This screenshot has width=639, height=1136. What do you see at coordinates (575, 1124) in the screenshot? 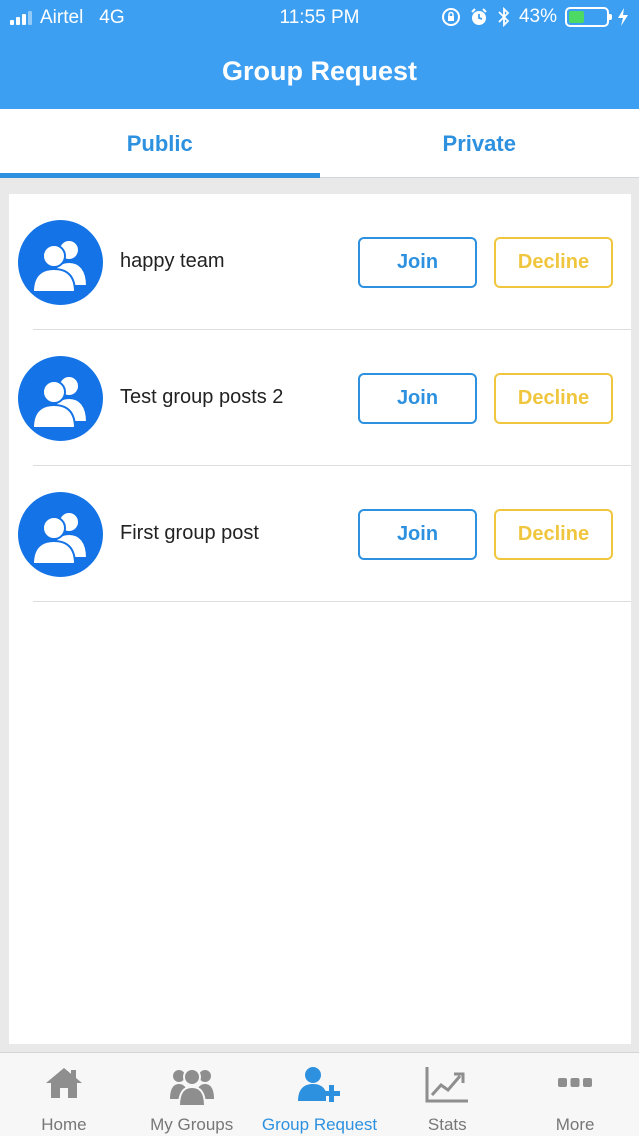
I see `tabbar-label: More` at bounding box center [575, 1124].